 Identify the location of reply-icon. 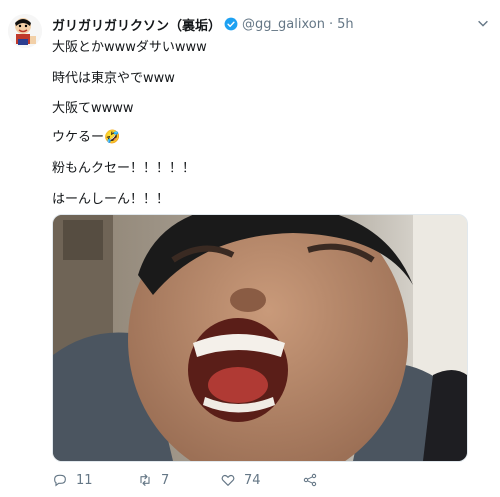
(60, 480).